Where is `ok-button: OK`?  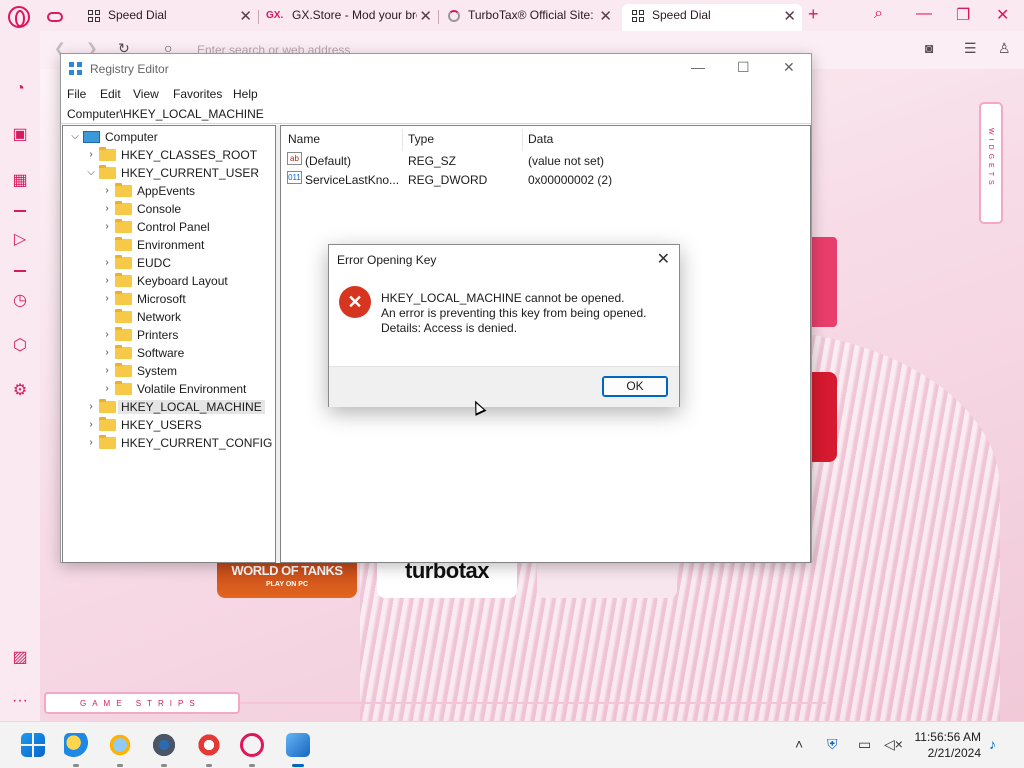 ok-button: OK is located at coordinates (635, 386).